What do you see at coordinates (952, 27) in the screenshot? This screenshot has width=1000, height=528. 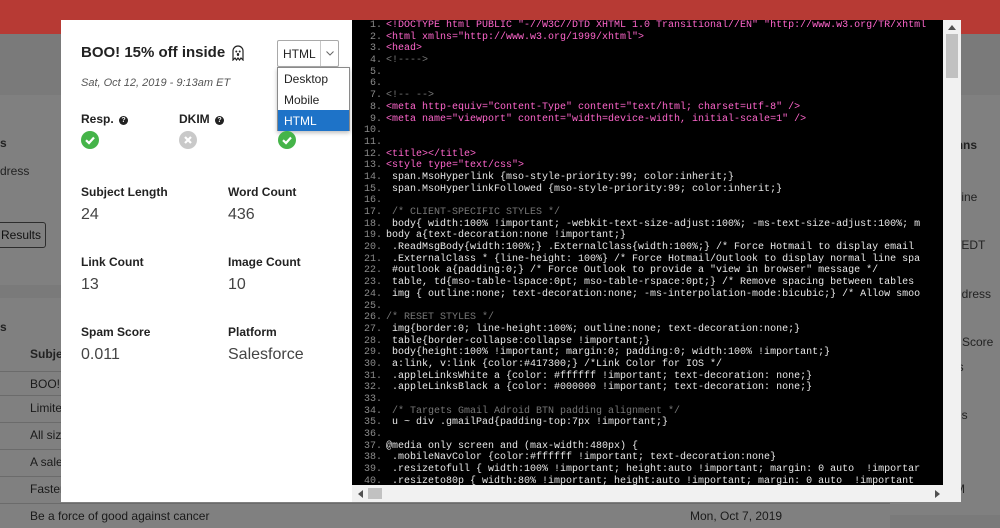 I see `scroll-up-arrow-icon` at bounding box center [952, 27].